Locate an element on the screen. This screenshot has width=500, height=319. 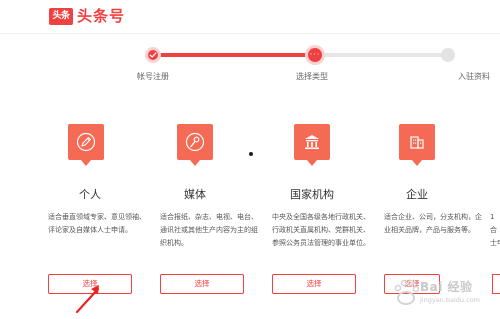
card-title: 媒体 is located at coordinates (195, 194).